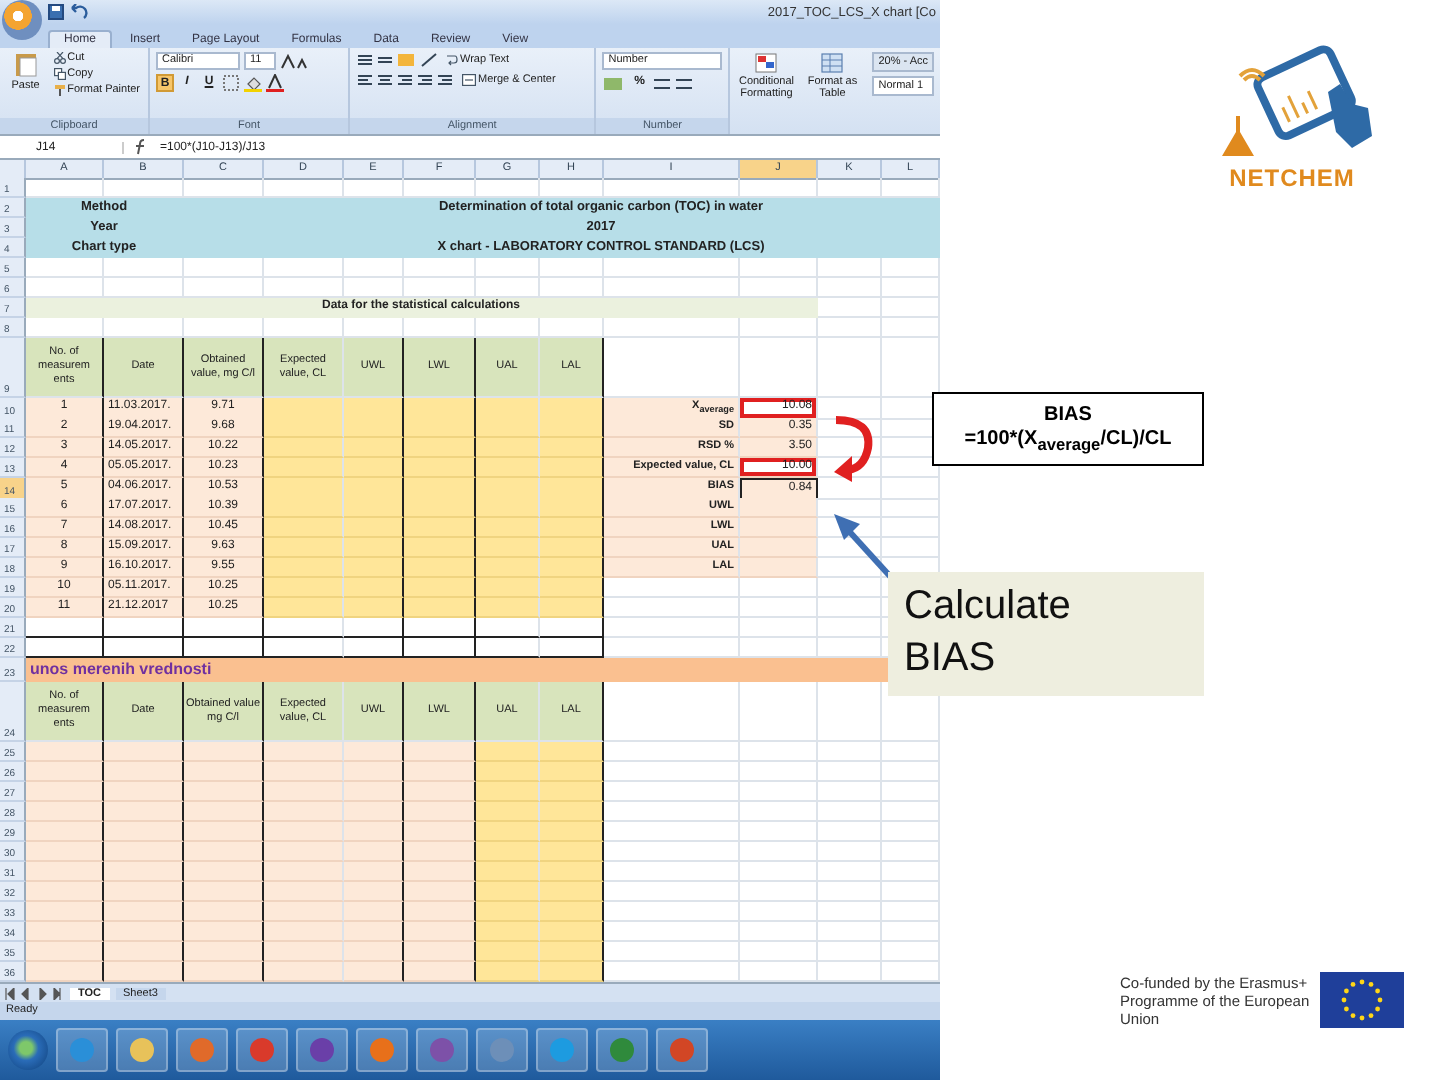 This screenshot has width=1440, height=1080. I want to click on sheet-nav-icon, so click(32, 993).